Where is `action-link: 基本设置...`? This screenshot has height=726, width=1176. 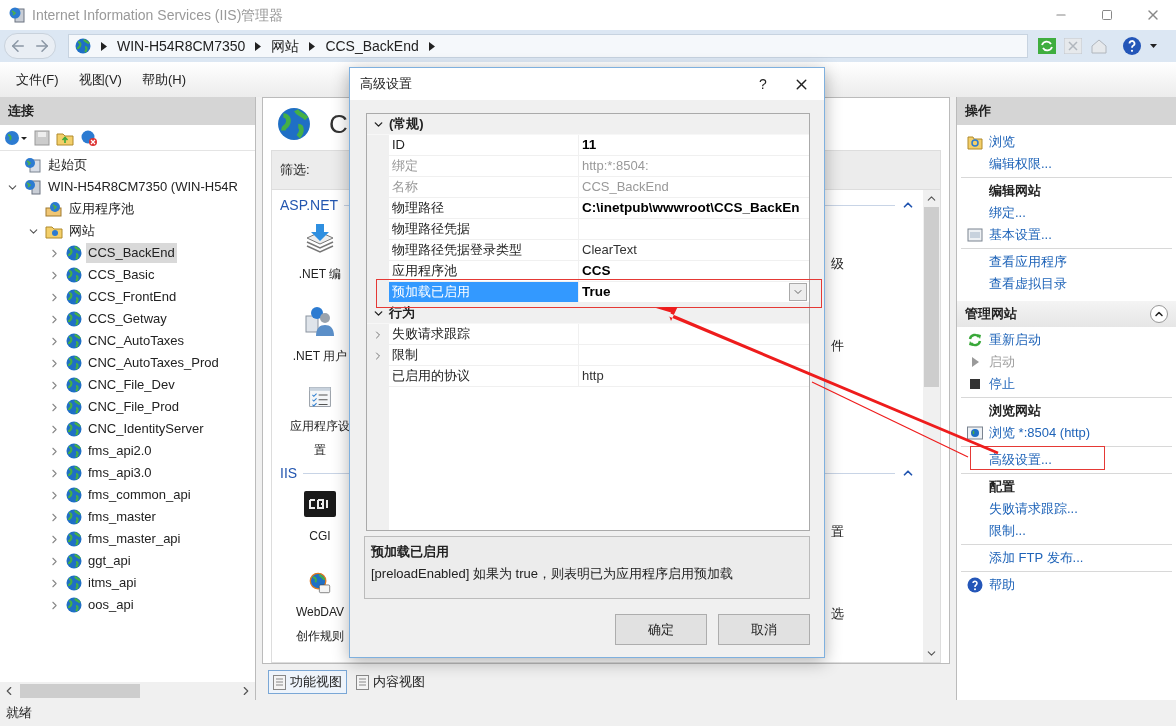 action-link: 基本设置... is located at coordinates (1020, 235).